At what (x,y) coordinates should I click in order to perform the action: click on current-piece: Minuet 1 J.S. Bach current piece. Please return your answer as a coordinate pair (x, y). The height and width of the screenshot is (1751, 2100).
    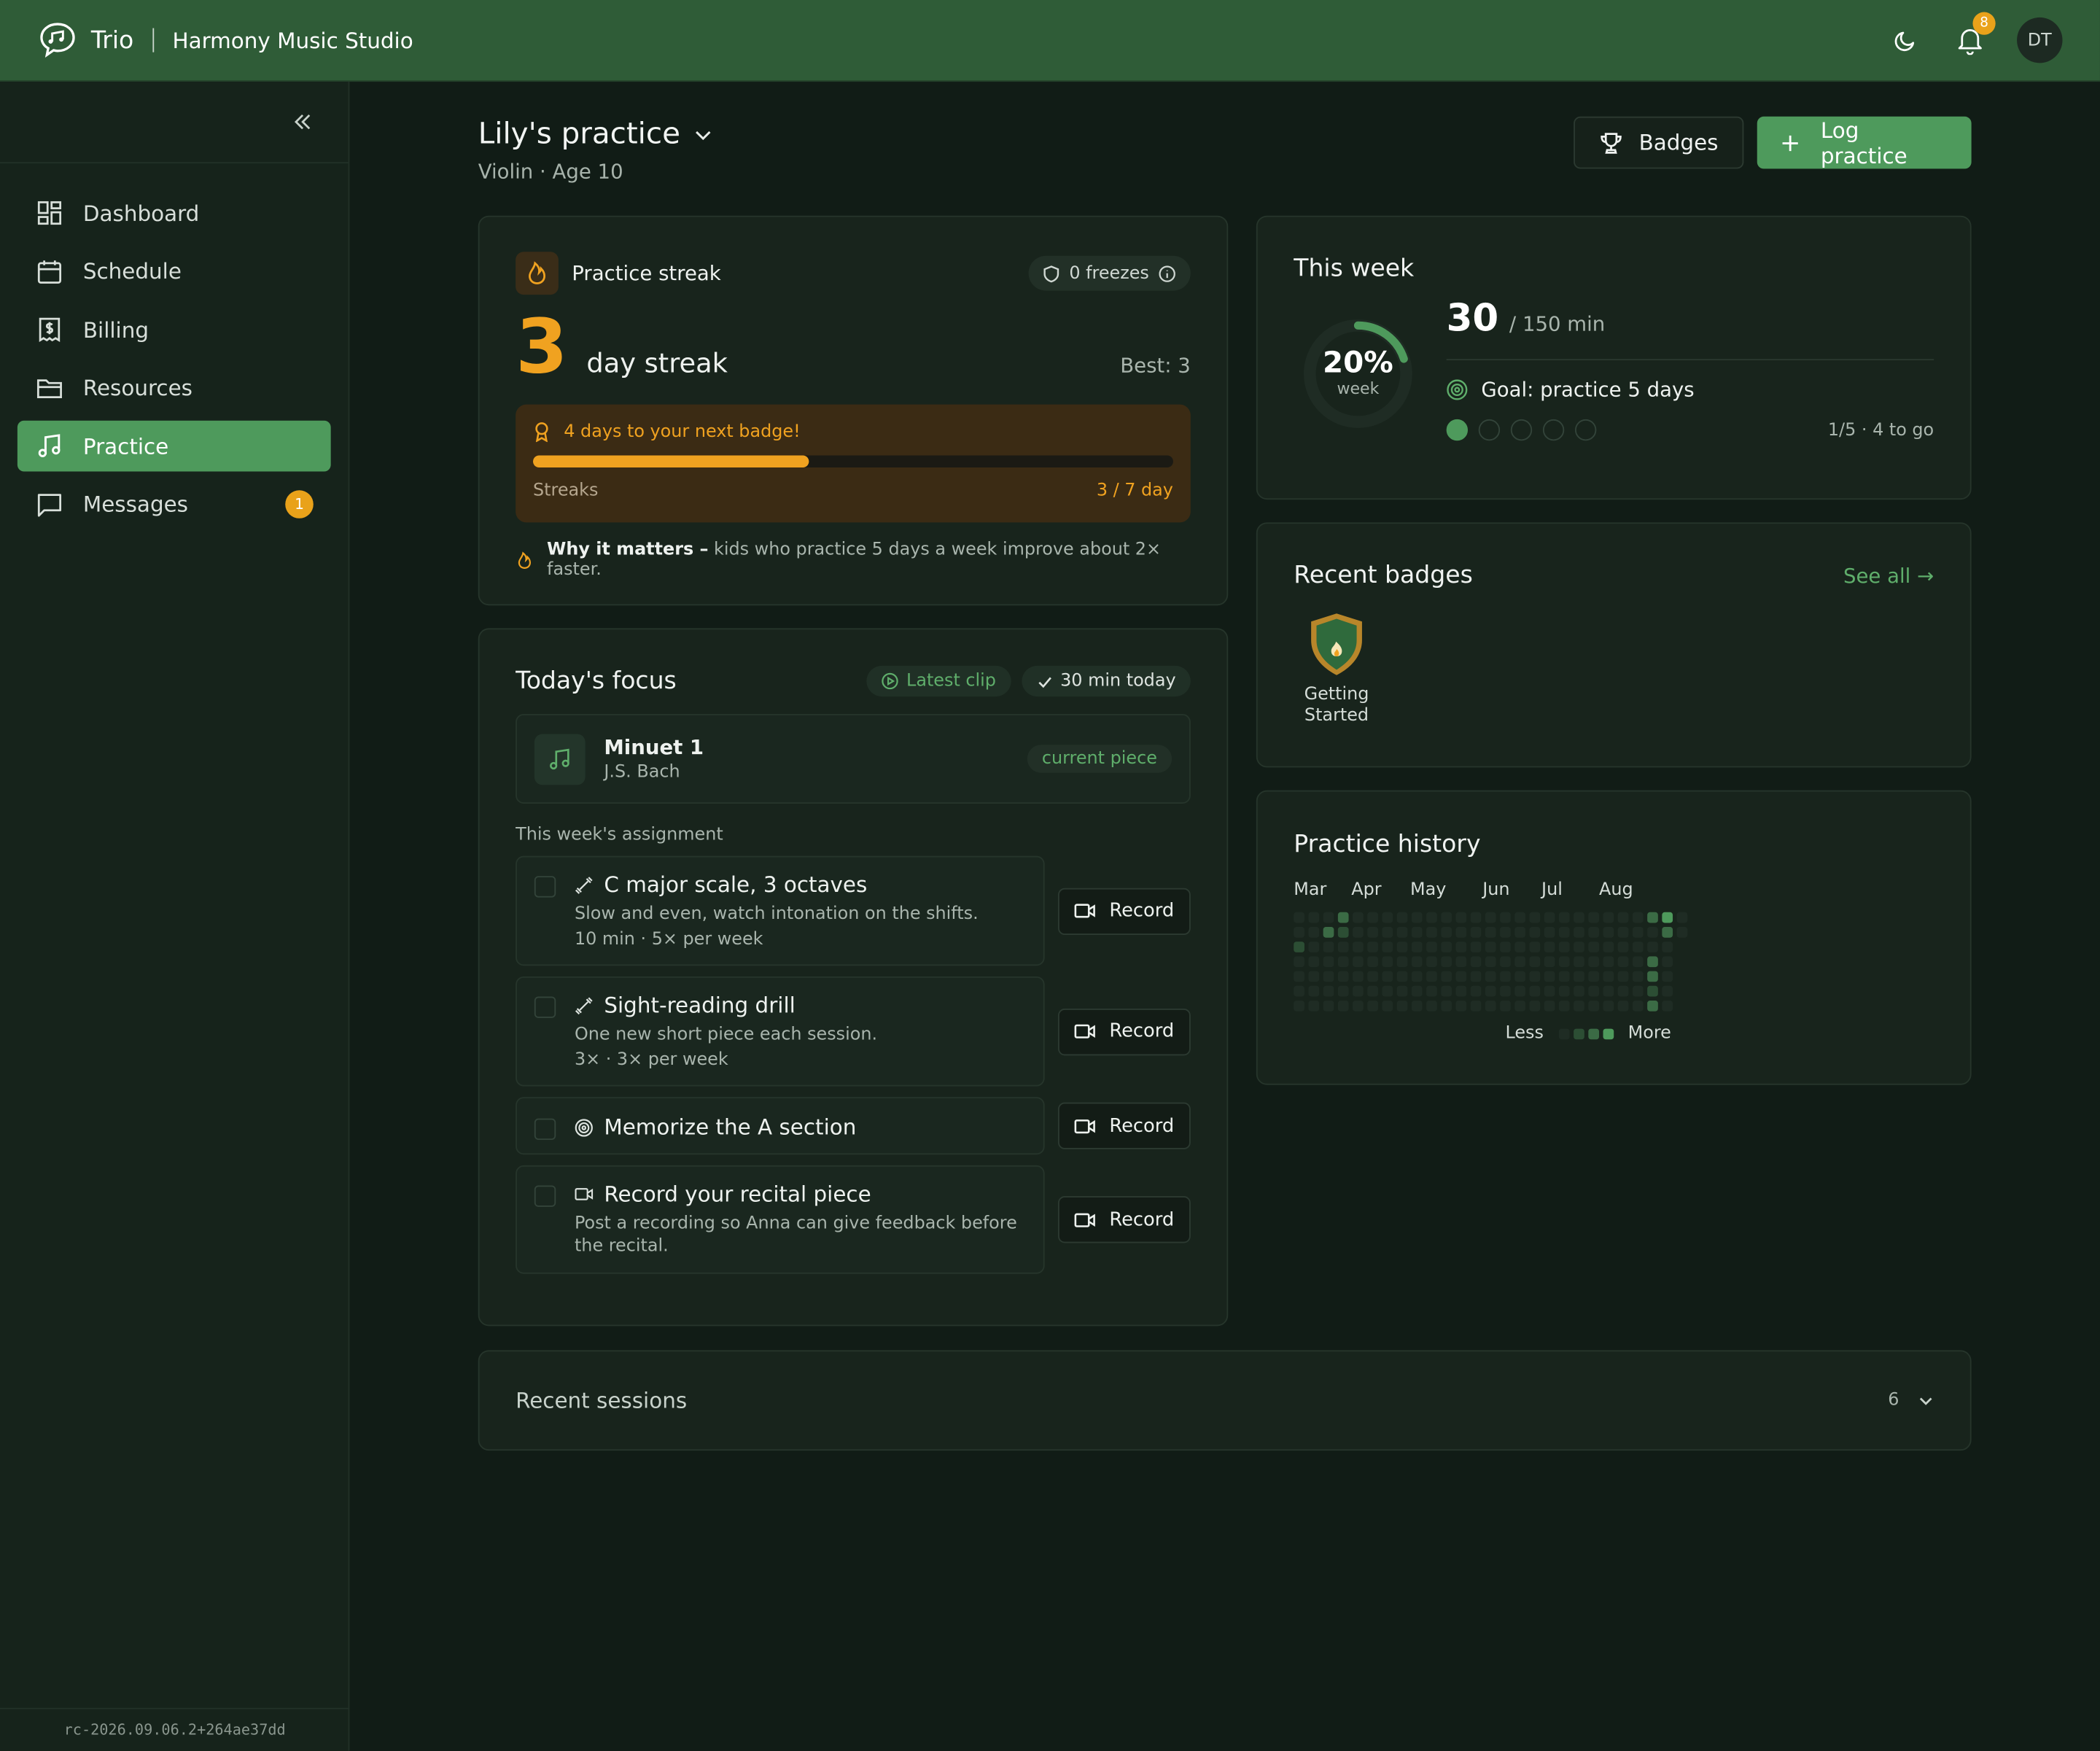
    Looking at the image, I should click on (853, 758).